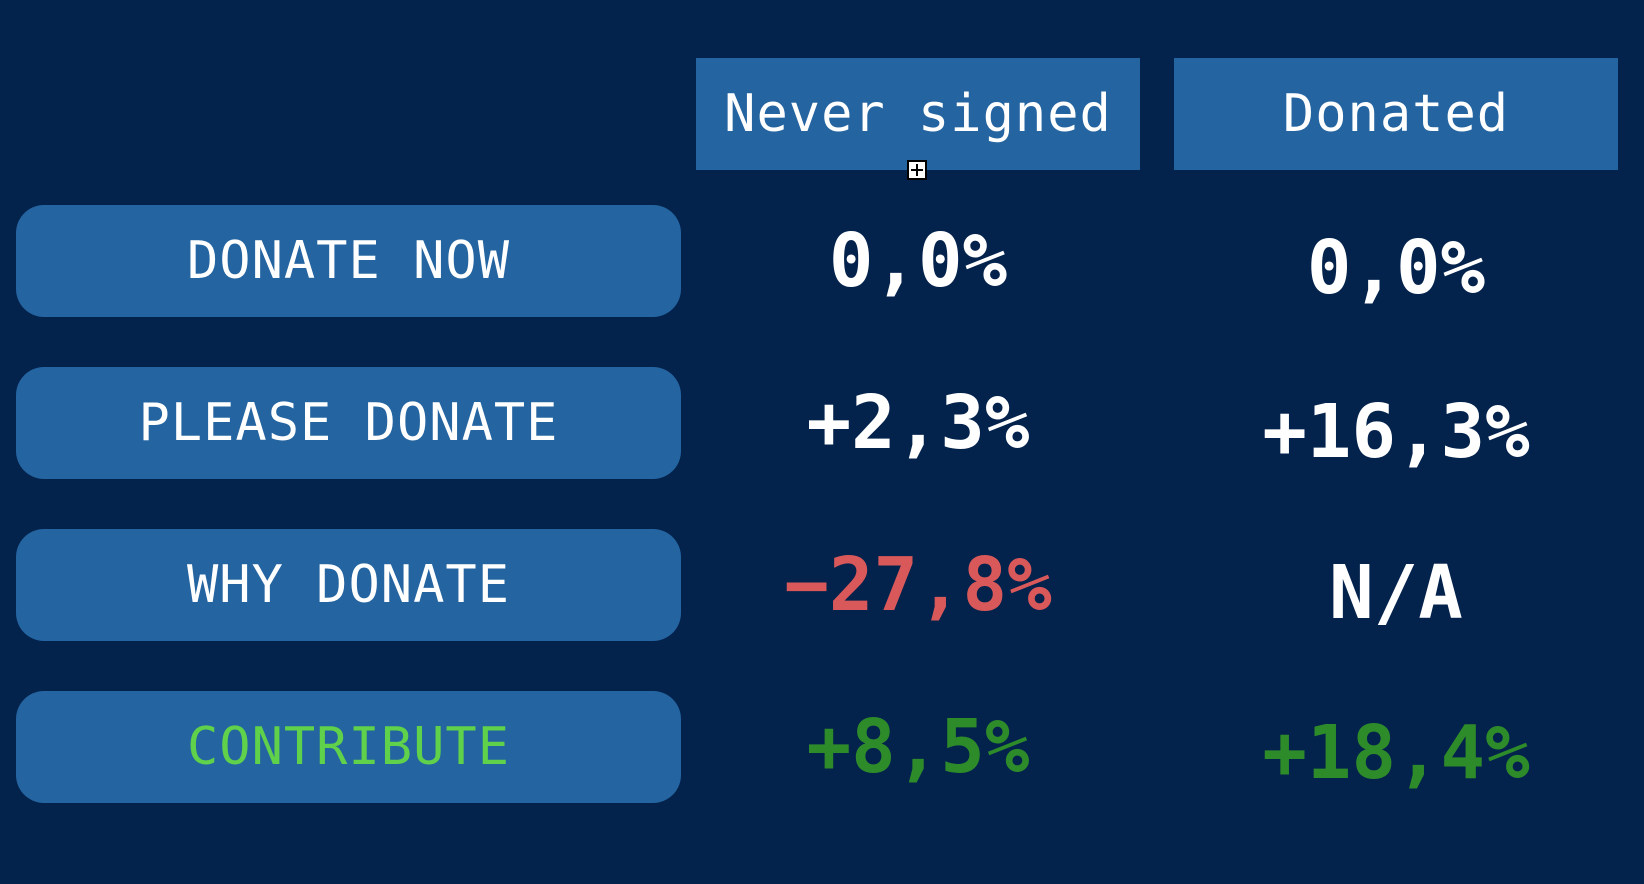 The width and height of the screenshot is (1644, 884). Describe the element at coordinates (918, 747) in the screenshot. I see `cell-contribute-never-signed: +8,5%` at that location.